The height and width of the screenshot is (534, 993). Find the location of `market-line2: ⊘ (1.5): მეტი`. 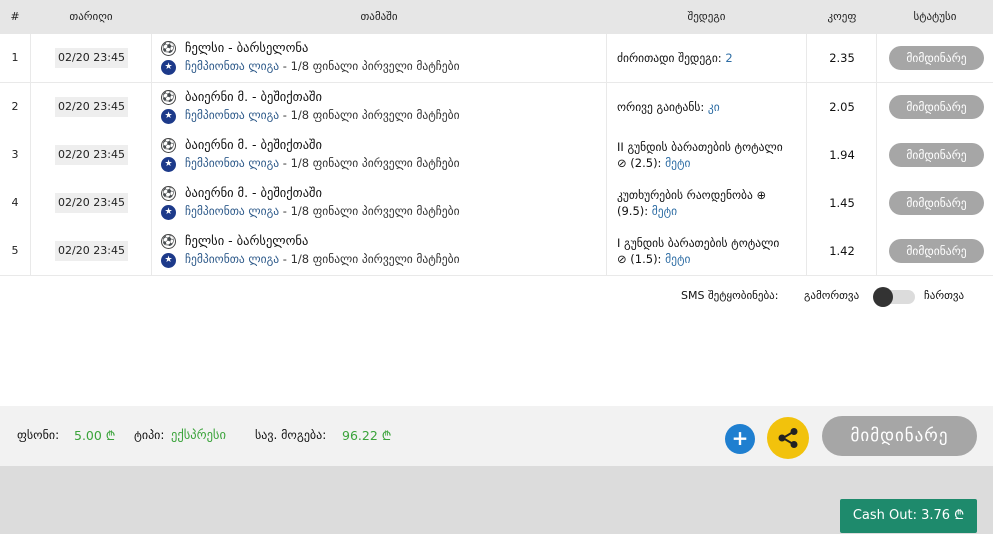

market-line2: ⊘ (1.5): მეტი is located at coordinates (698, 259).